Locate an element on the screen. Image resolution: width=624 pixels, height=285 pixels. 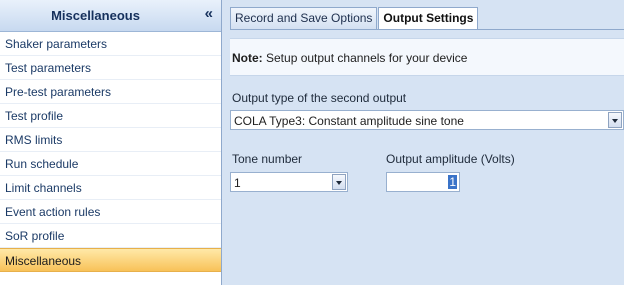
output-type-value: COLA Type3: Constant amplitude sine tone is located at coordinates (349, 121).